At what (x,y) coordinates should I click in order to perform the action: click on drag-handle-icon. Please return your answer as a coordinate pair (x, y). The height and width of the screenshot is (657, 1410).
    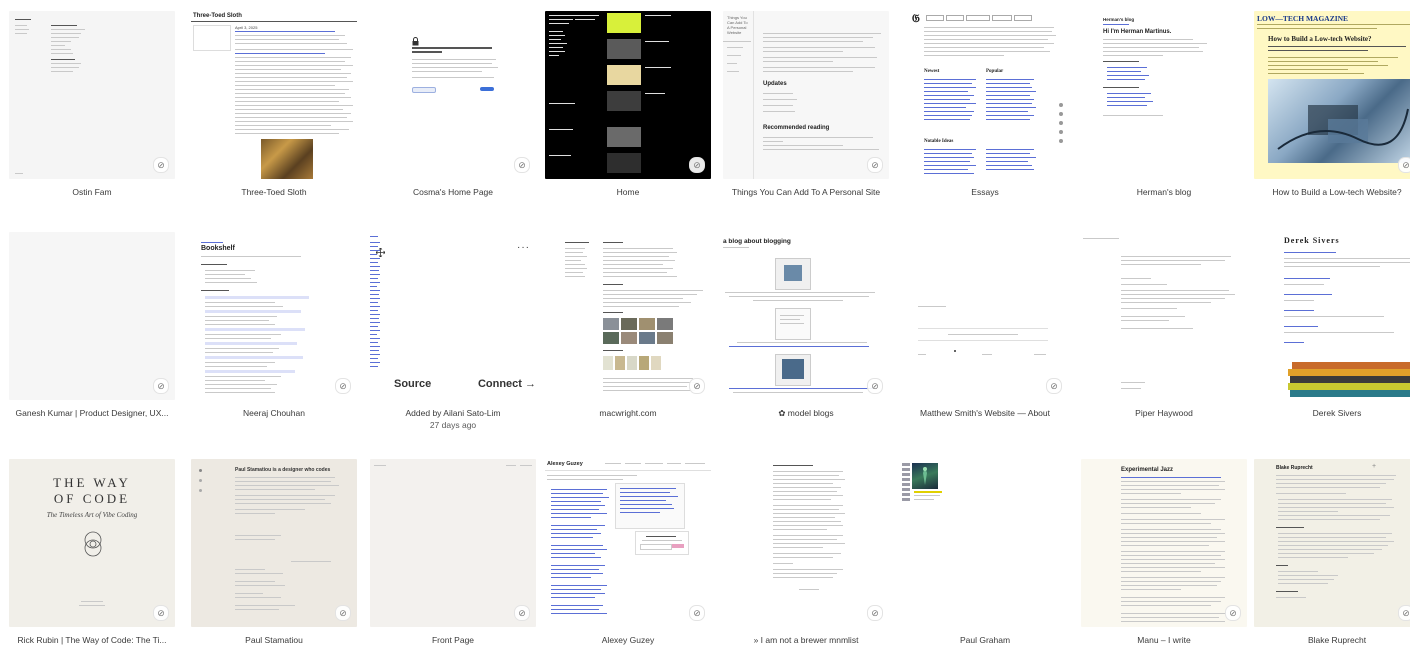
    Looking at the image, I should click on (380, 251).